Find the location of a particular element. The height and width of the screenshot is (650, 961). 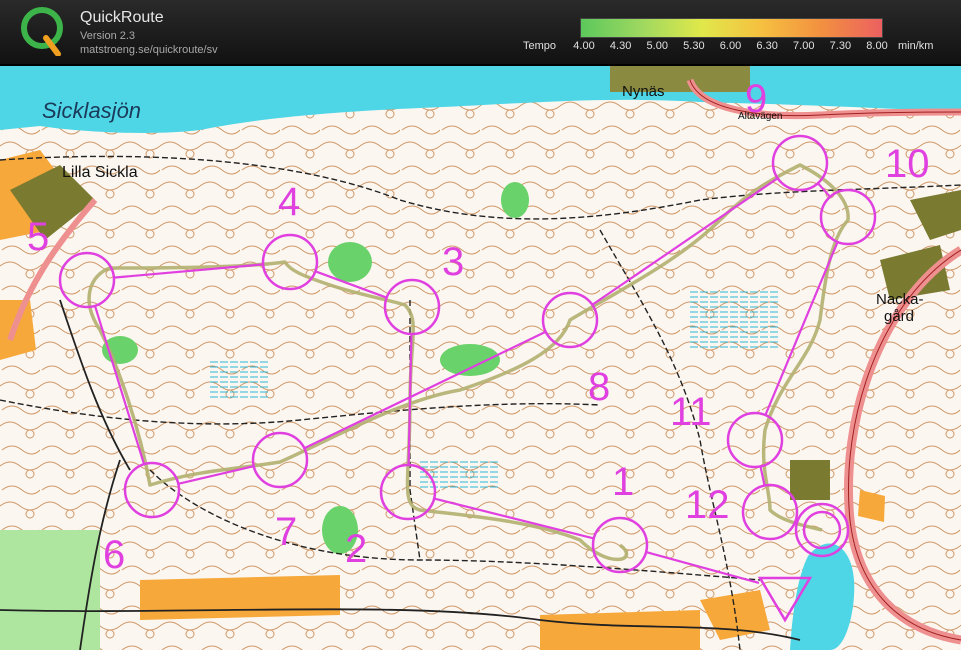

control-number-1: 1 is located at coordinates (623, 482).